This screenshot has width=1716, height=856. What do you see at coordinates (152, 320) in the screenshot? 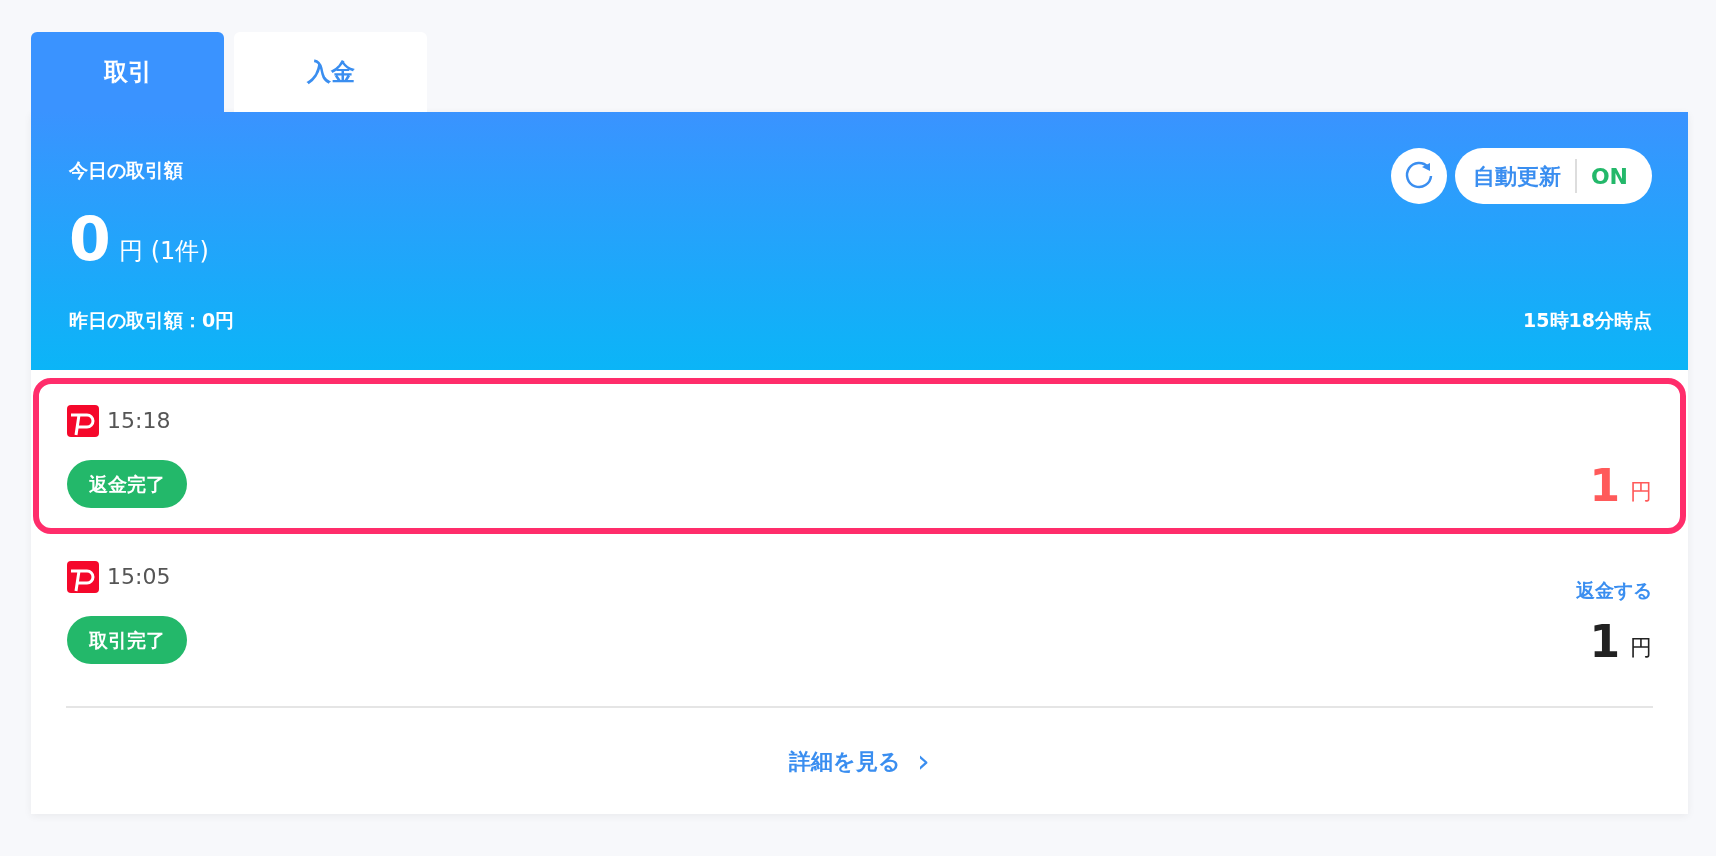
I see `yesterday-amount: 昨日の取引額：0円` at bounding box center [152, 320].